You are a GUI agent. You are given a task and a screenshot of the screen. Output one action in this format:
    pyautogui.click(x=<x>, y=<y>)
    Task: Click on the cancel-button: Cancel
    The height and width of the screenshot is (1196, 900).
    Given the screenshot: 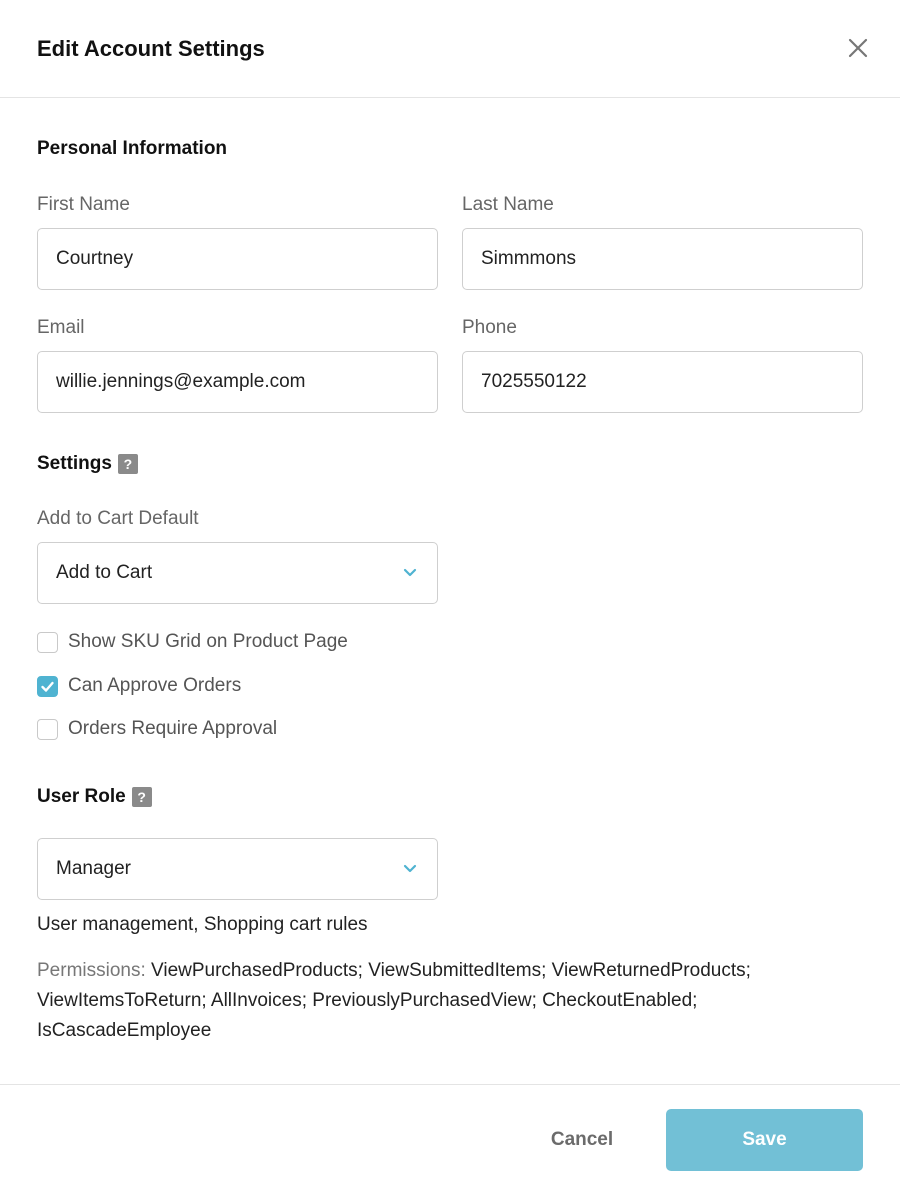 What is the action you would take?
    pyautogui.click(x=582, y=1140)
    